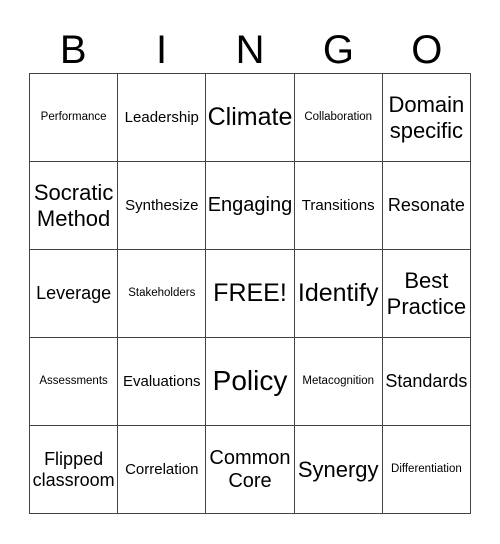  What do you see at coordinates (162, 470) in the screenshot?
I see `bingo-cell: Correlation` at bounding box center [162, 470].